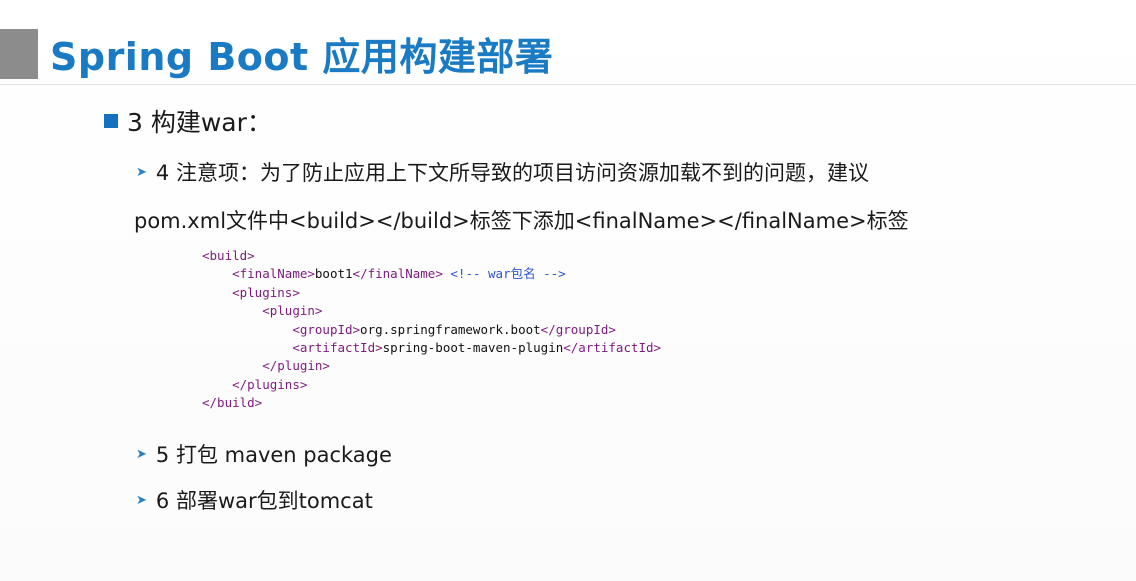 The image size is (1136, 581). What do you see at coordinates (266, 292) in the screenshot?
I see `code-tag: <plugins>` at bounding box center [266, 292].